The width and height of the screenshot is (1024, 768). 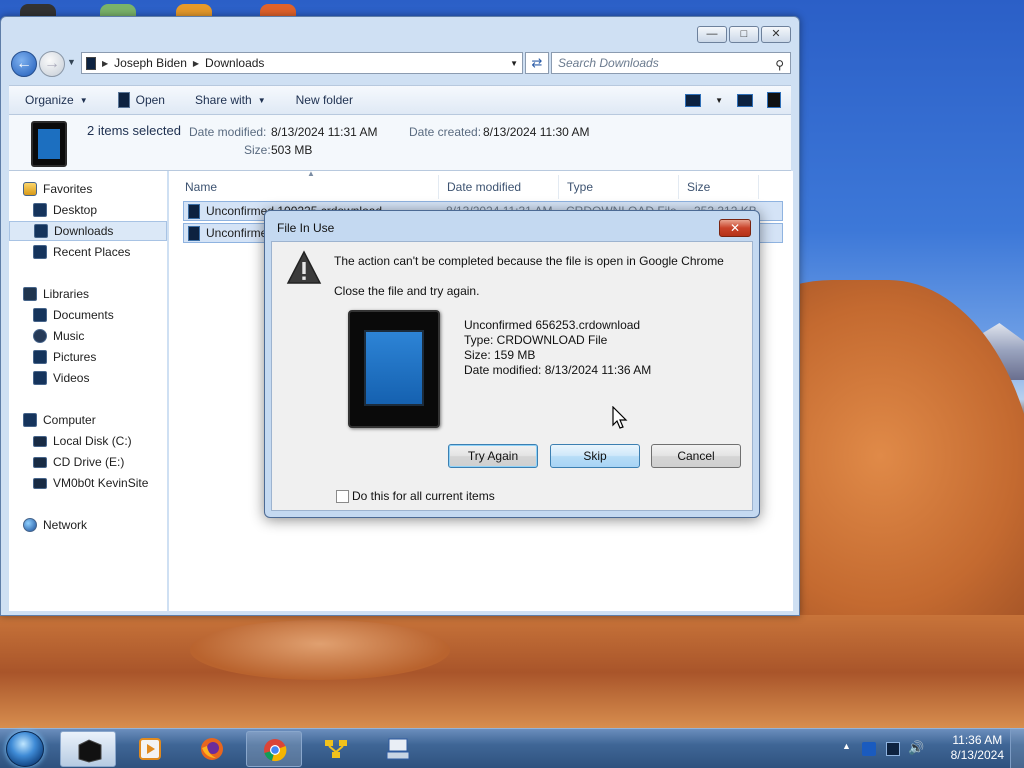 What do you see at coordinates (223, 100) in the screenshot?
I see `share-with-label: Share with` at bounding box center [223, 100].